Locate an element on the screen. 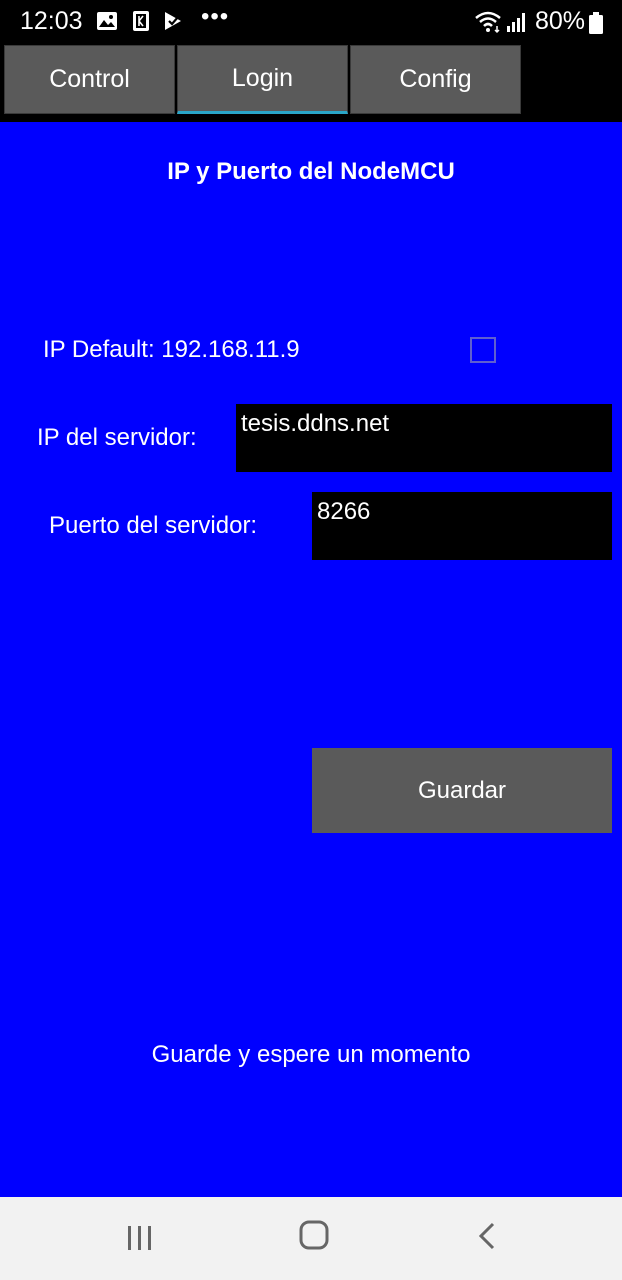 This screenshot has height=1280, width=622. status-time: 12:03 is located at coordinates (51, 21).